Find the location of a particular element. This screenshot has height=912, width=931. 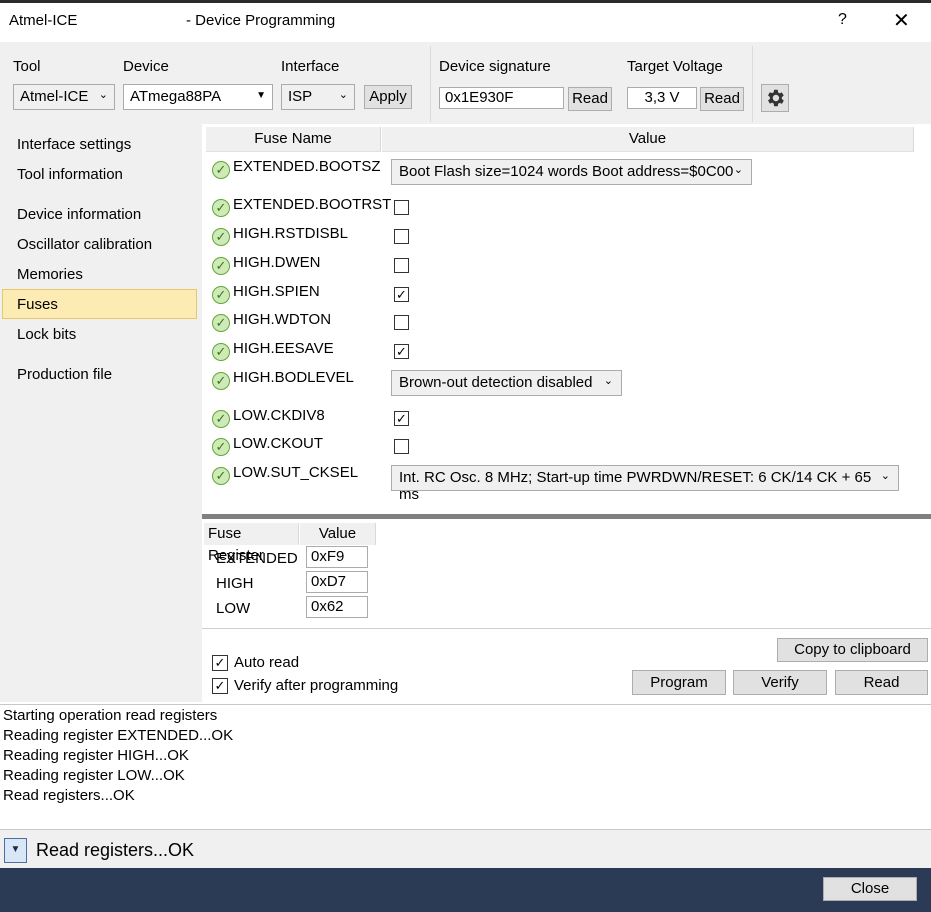

interface-label: Interface is located at coordinates (310, 66).